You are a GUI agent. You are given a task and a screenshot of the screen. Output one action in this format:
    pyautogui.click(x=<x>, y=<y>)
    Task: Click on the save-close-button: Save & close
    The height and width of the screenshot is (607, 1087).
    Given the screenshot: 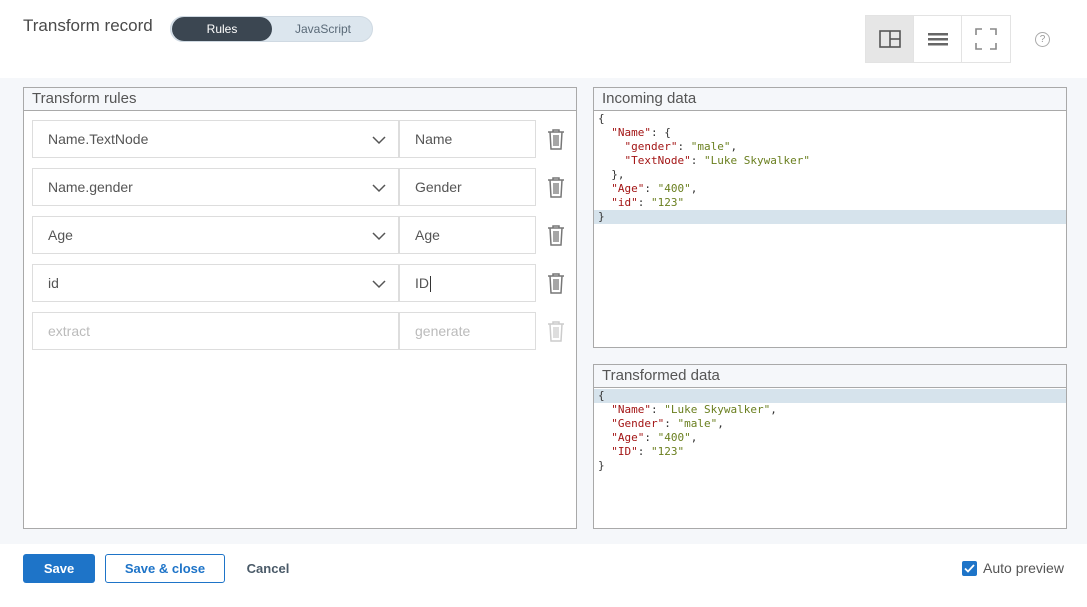 What is the action you would take?
    pyautogui.click(x=165, y=568)
    